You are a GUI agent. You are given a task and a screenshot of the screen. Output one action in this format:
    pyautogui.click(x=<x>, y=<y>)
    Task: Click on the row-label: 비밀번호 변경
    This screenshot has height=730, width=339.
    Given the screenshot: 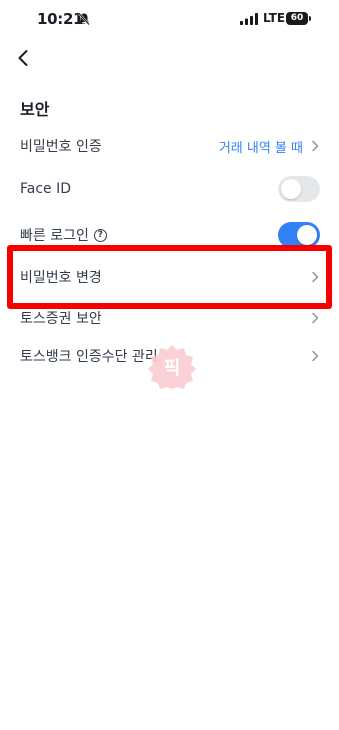 What is the action you would take?
    pyautogui.click(x=61, y=278)
    